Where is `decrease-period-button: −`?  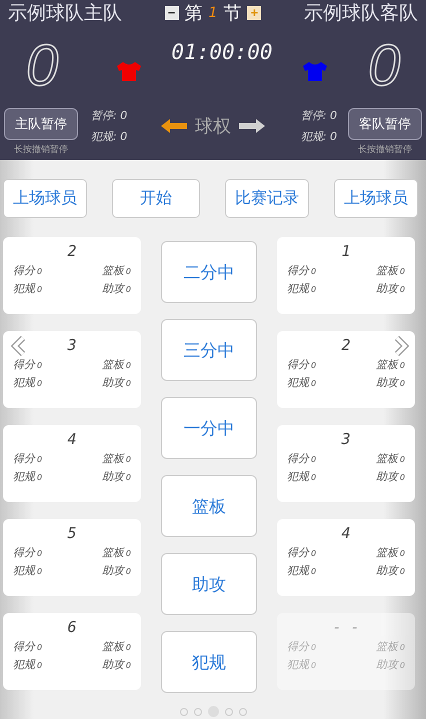 decrease-period-button: − is located at coordinates (171, 13).